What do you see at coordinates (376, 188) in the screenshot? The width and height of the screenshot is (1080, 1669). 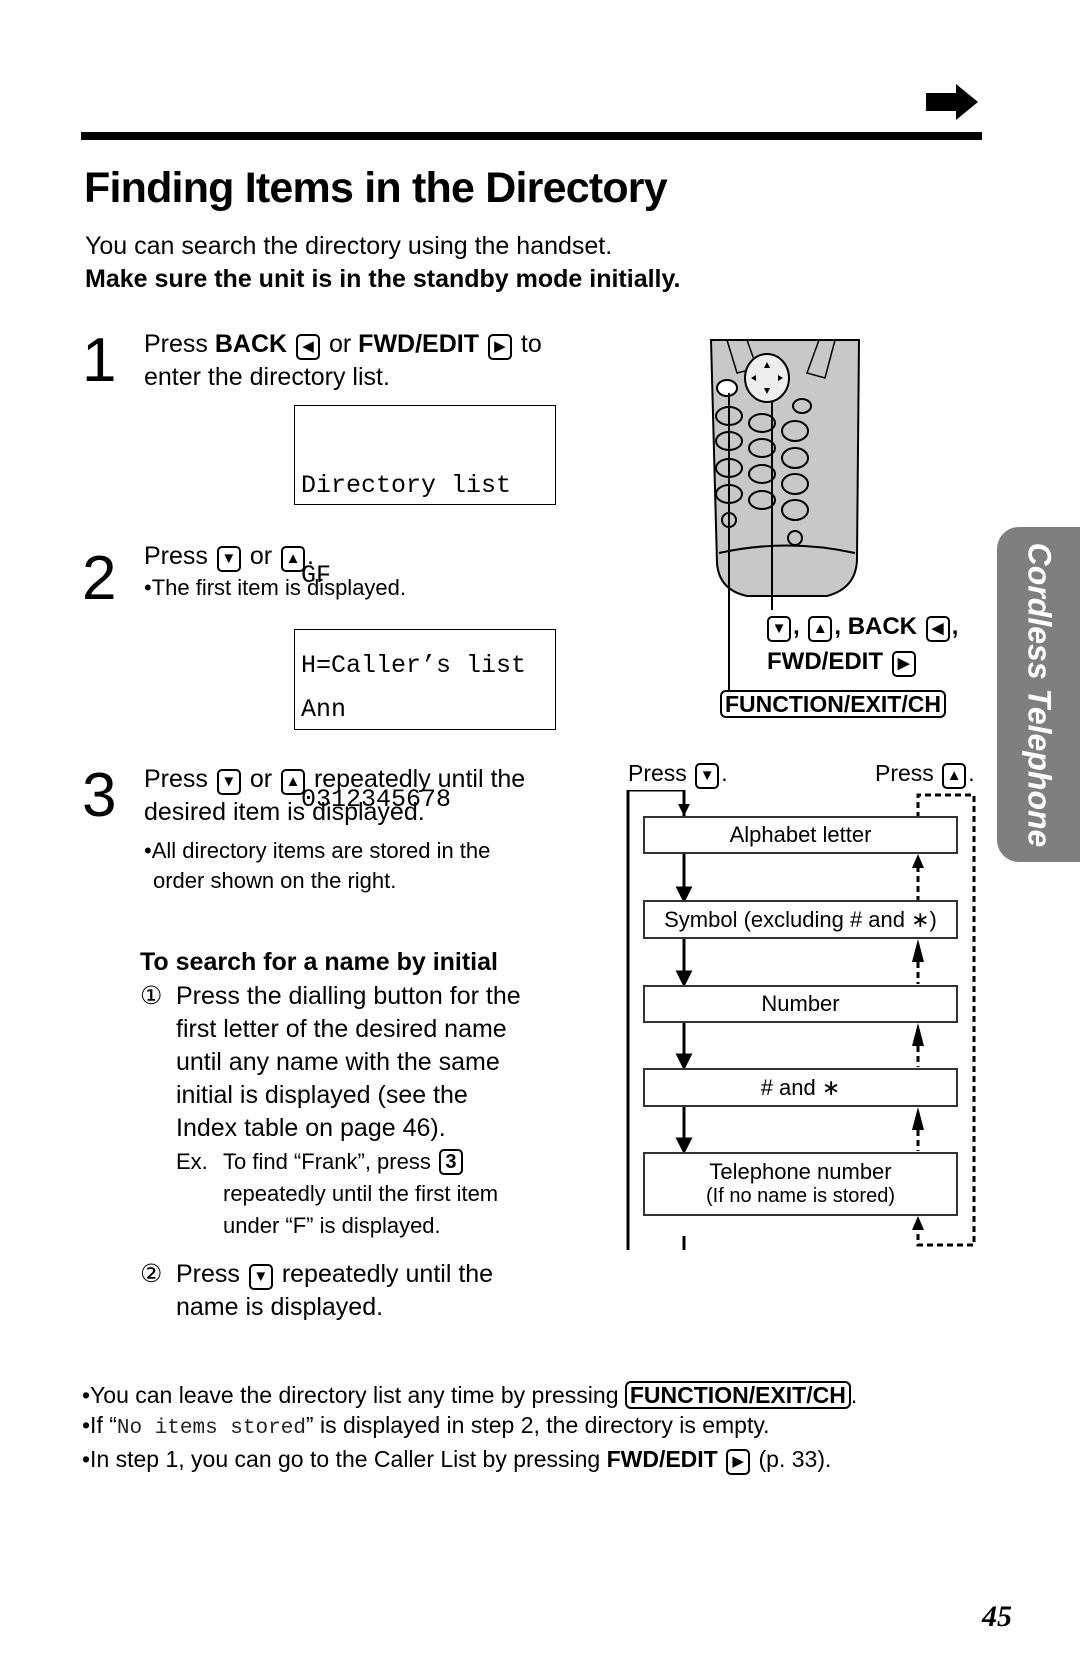 I see `page-title: Finding Items in the Directory` at bounding box center [376, 188].